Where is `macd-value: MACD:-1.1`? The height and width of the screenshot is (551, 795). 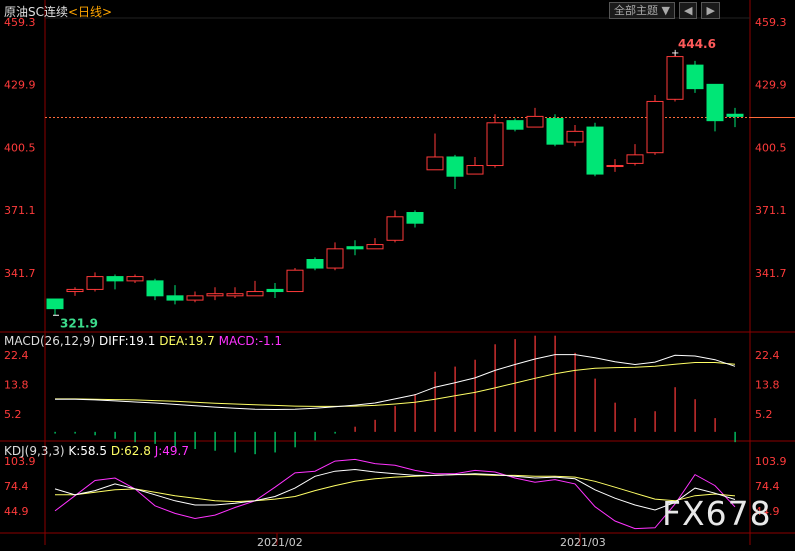 macd-value: MACD:-1.1 is located at coordinates (250, 341).